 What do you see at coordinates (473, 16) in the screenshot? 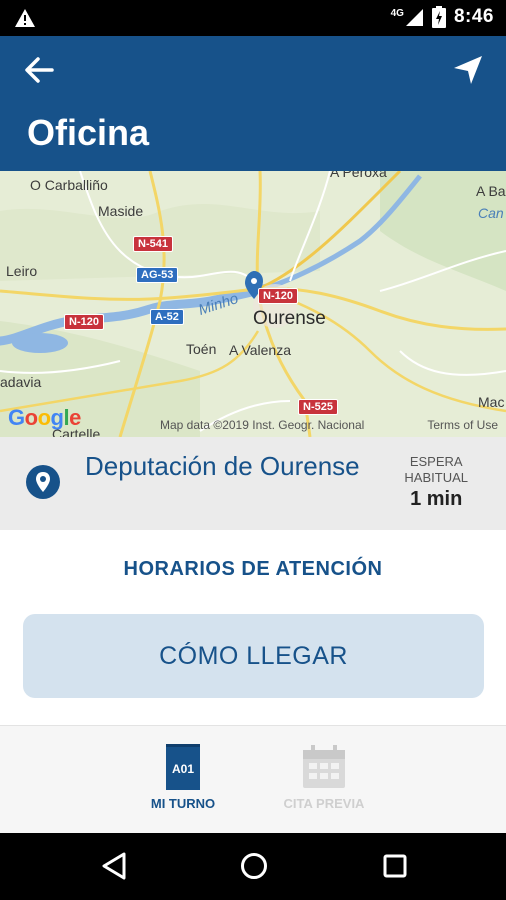
I see `clock: 8:46` at bounding box center [473, 16].